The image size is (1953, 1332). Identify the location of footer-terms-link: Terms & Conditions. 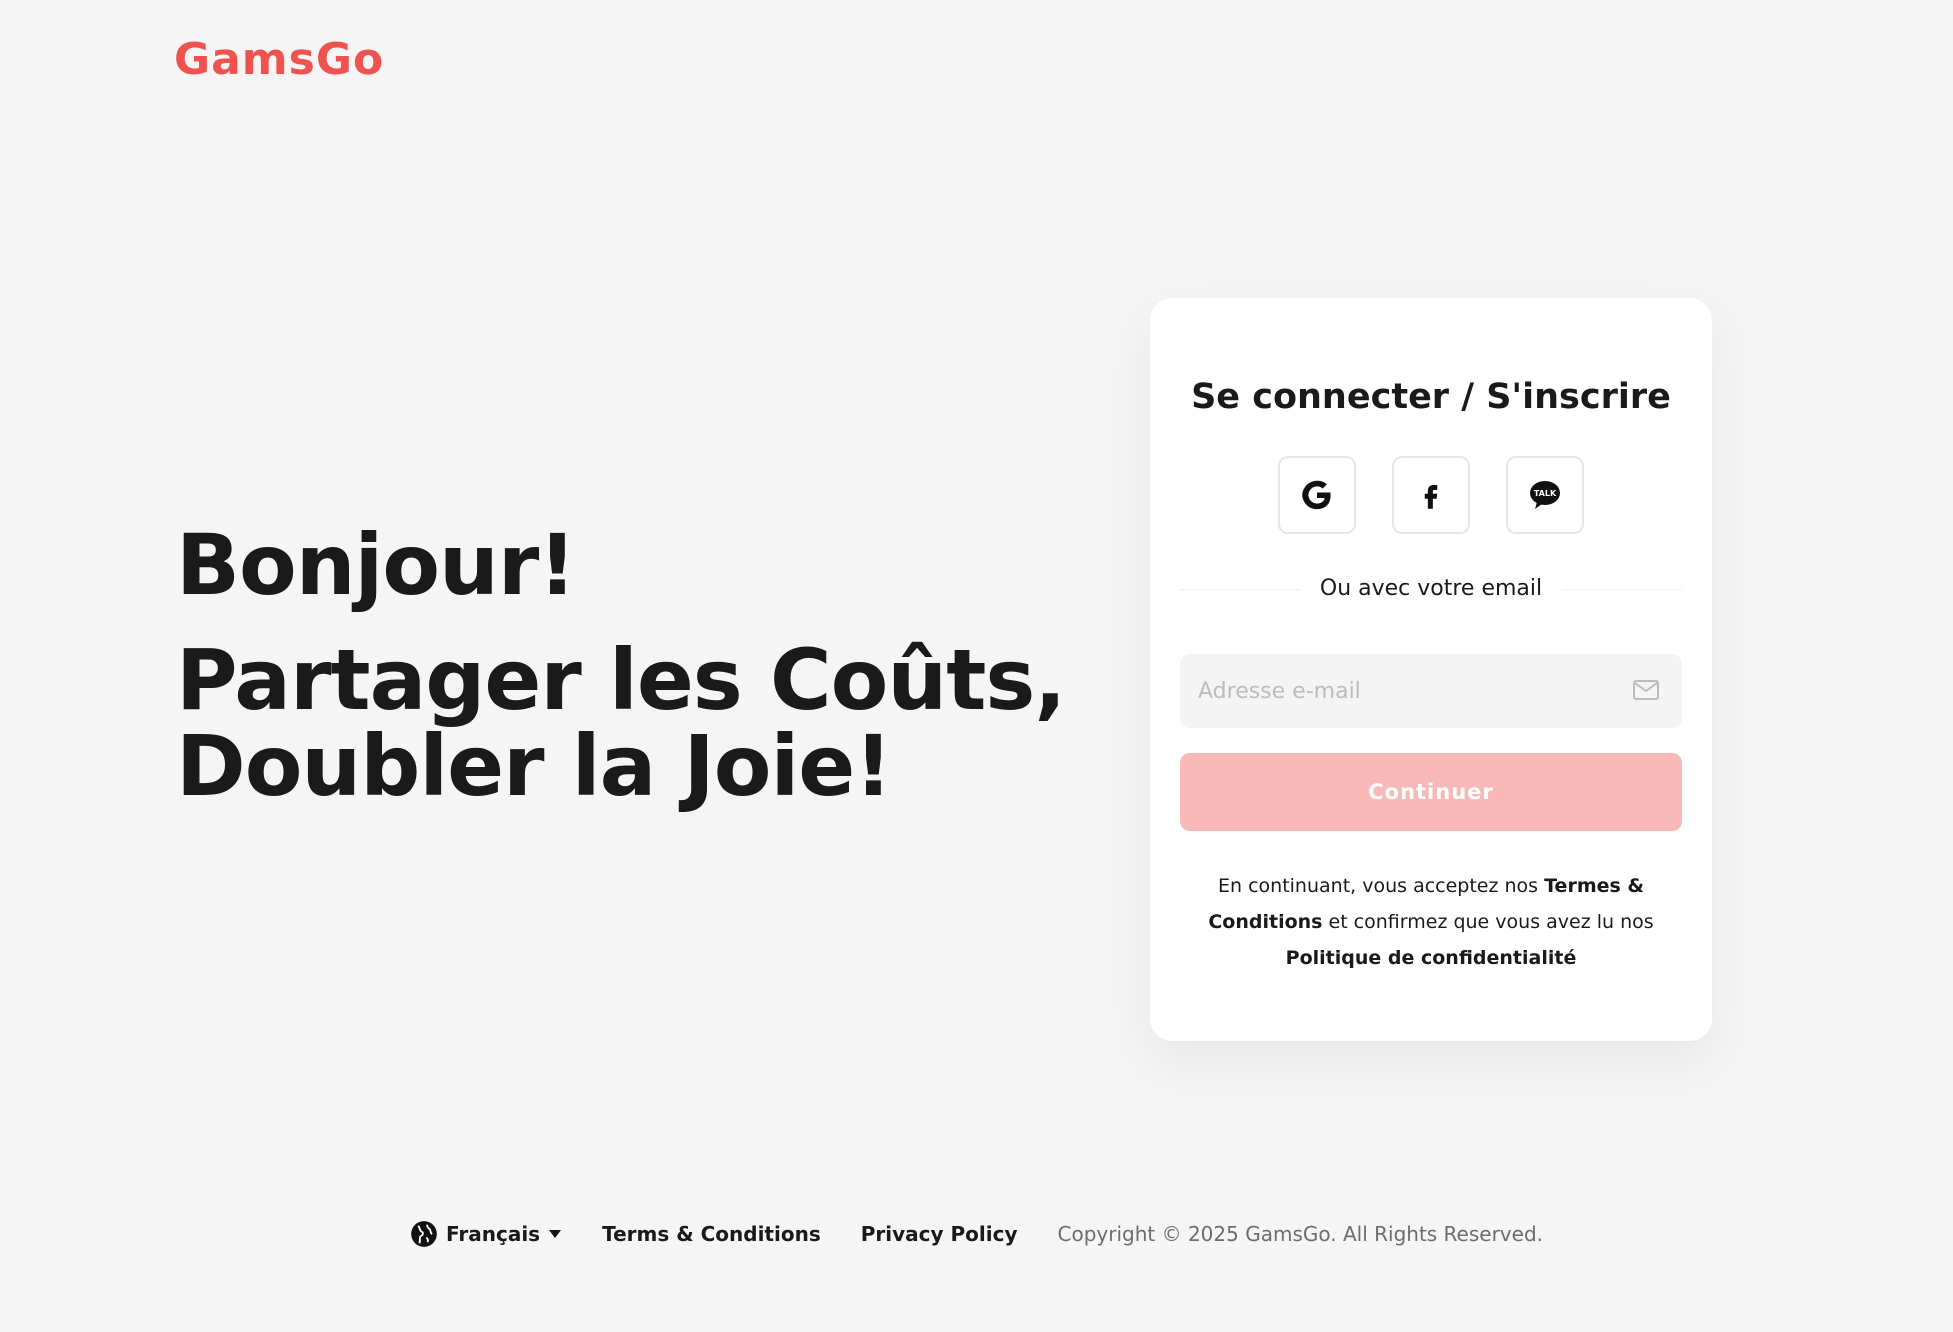
(711, 1234).